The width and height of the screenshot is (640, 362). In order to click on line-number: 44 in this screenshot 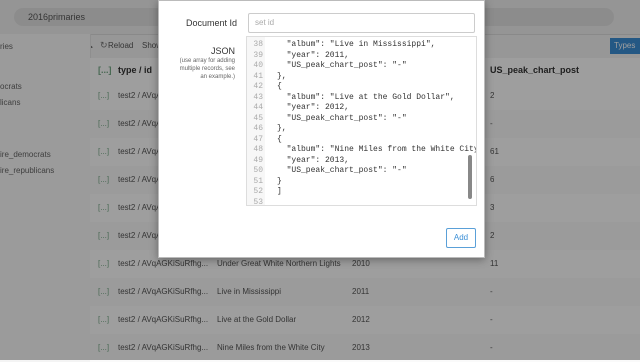, I will do `click(258, 107)`.